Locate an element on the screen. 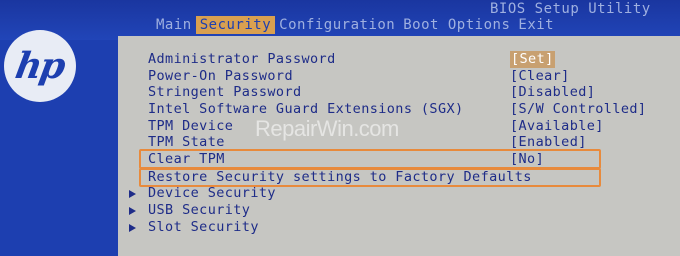  menu-security: Security is located at coordinates (235, 25).